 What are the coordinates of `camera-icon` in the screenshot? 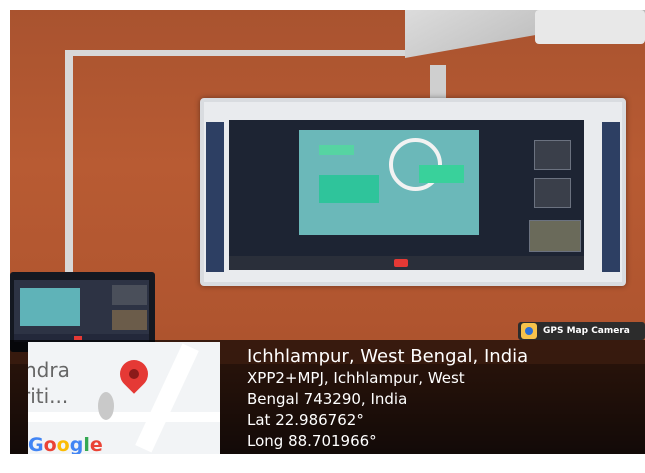 It's located at (529, 331).